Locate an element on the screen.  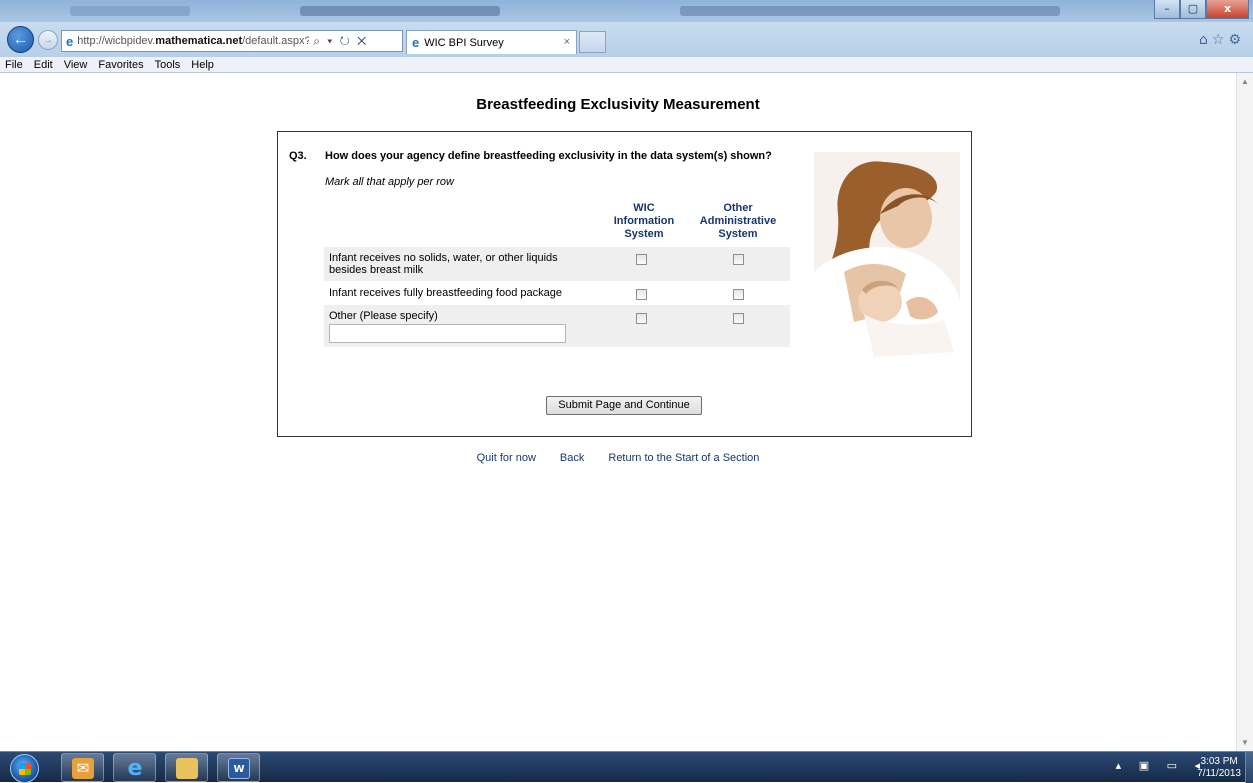
tab-close-icon: × is located at coordinates (567, 42).